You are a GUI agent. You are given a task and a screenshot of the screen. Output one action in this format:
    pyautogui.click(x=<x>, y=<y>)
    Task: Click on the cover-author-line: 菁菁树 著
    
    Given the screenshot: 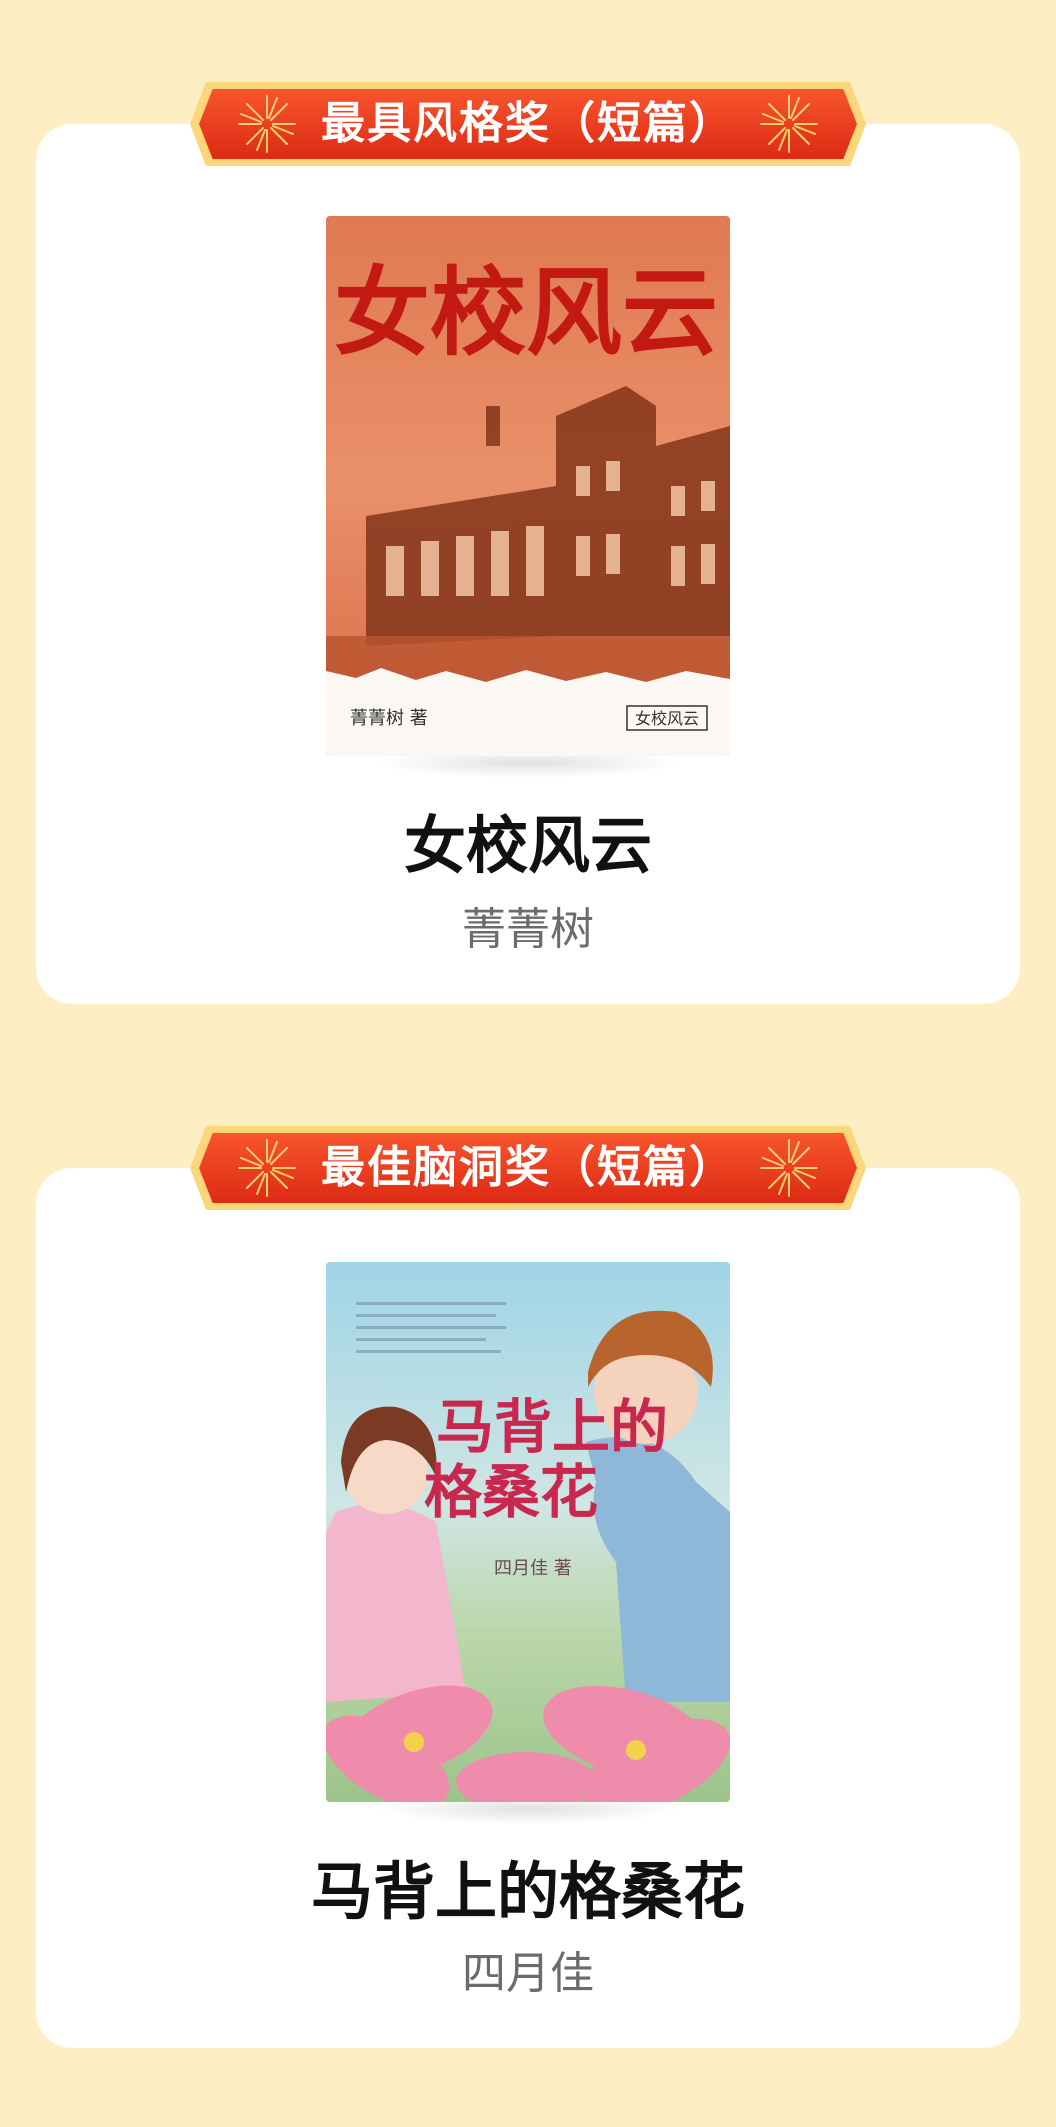 What is the action you would take?
    pyautogui.click(x=389, y=718)
    